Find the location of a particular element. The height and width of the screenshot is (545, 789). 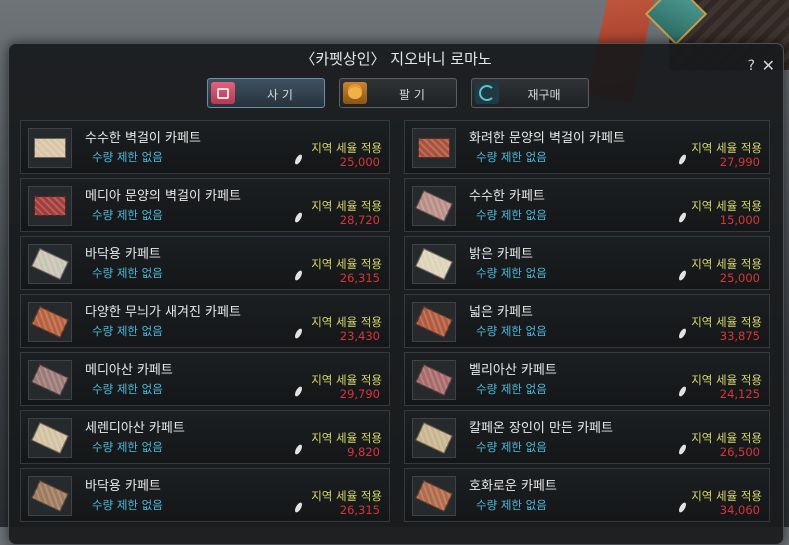

item-slot: 세렌디아산 카페트 수량 제한 없음 지역 세율 적용 9,820 is located at coordinates (205, 437).